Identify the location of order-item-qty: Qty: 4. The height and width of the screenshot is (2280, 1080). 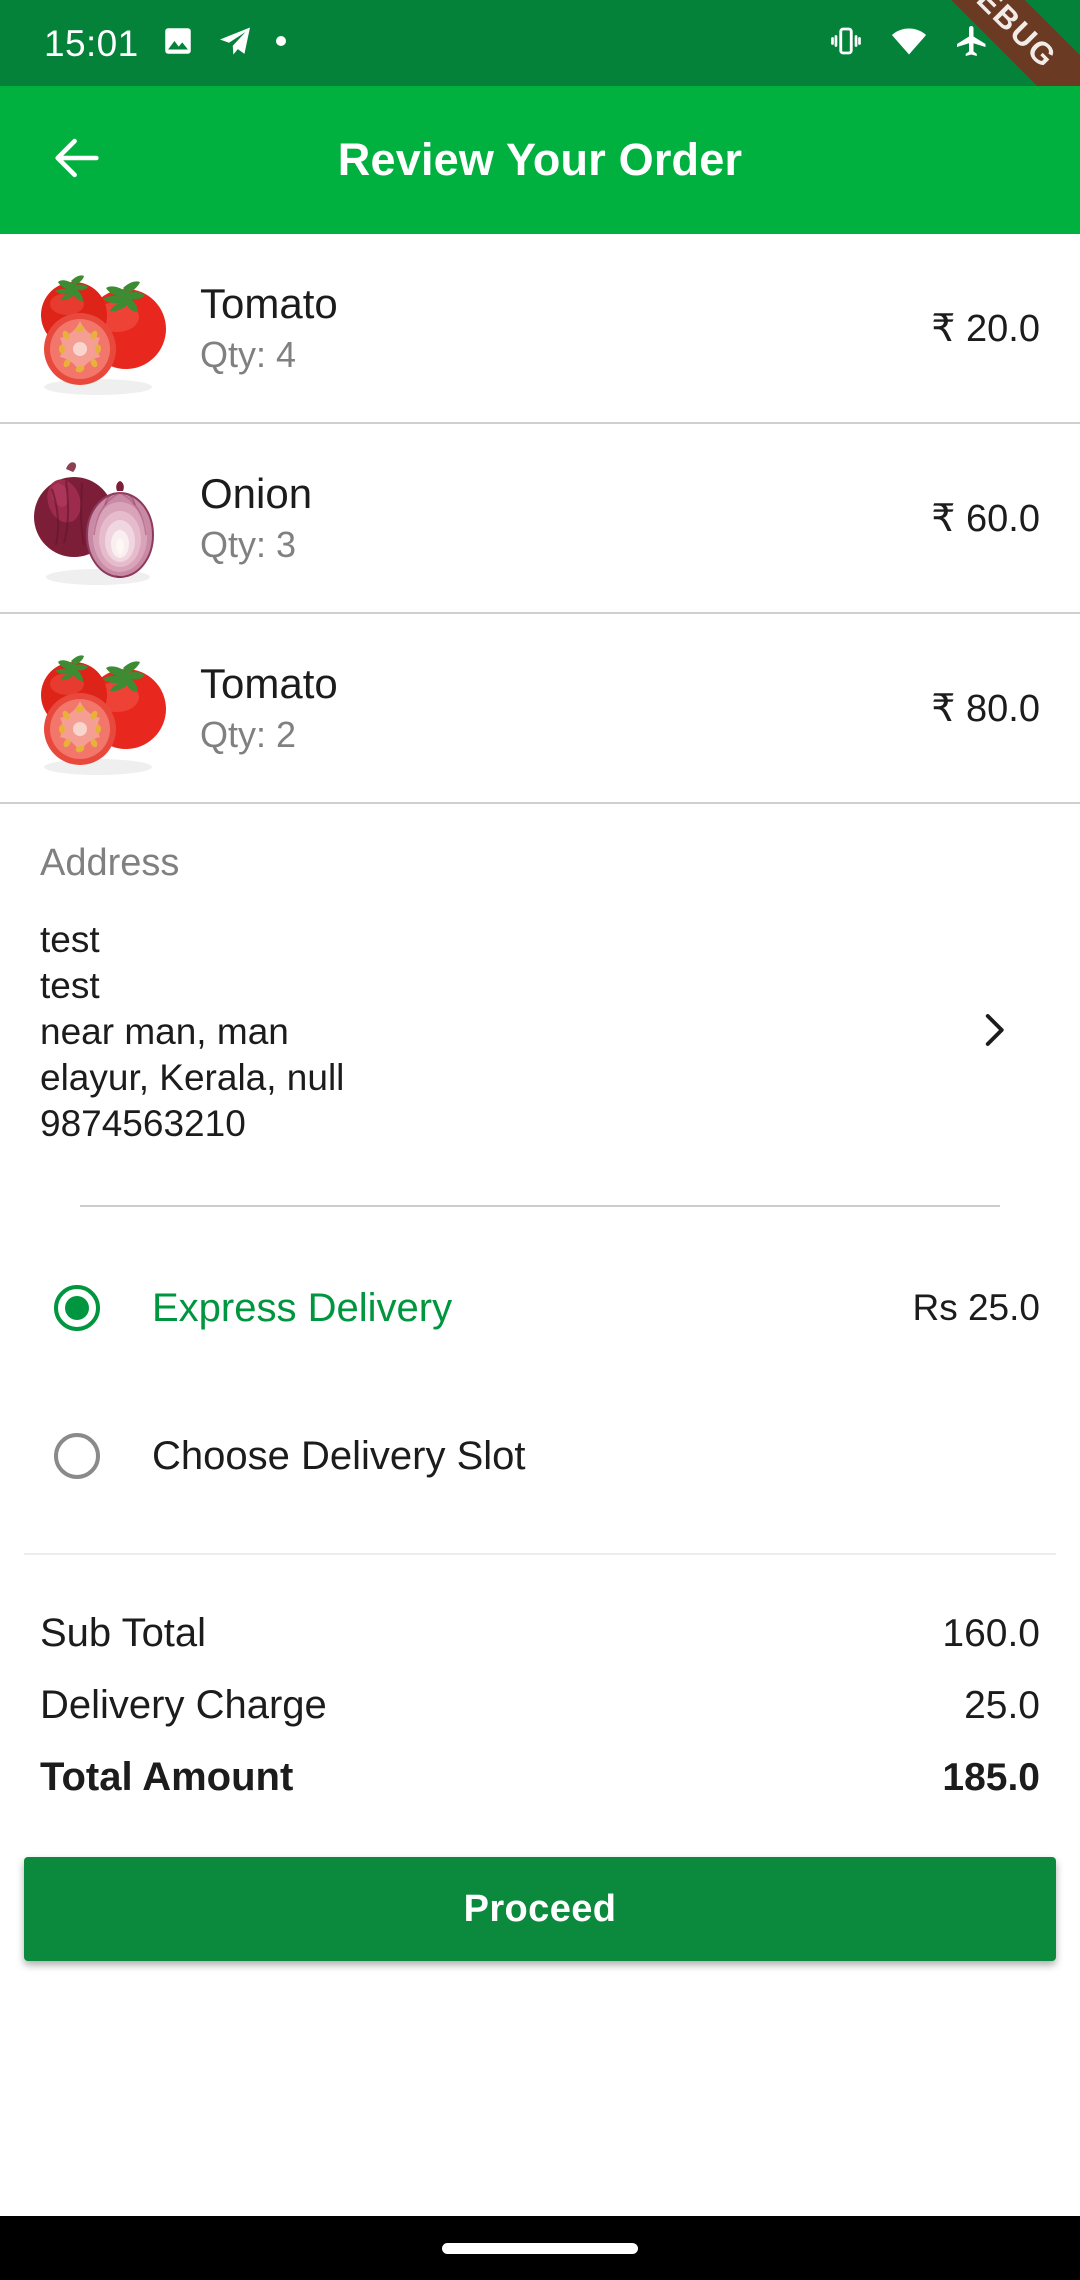
(248, 355).